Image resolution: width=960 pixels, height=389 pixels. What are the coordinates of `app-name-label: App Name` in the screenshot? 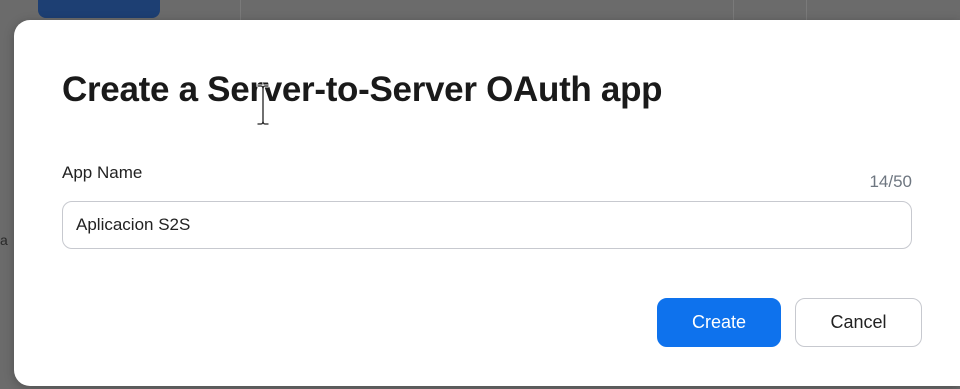 It's located at (102, 172).